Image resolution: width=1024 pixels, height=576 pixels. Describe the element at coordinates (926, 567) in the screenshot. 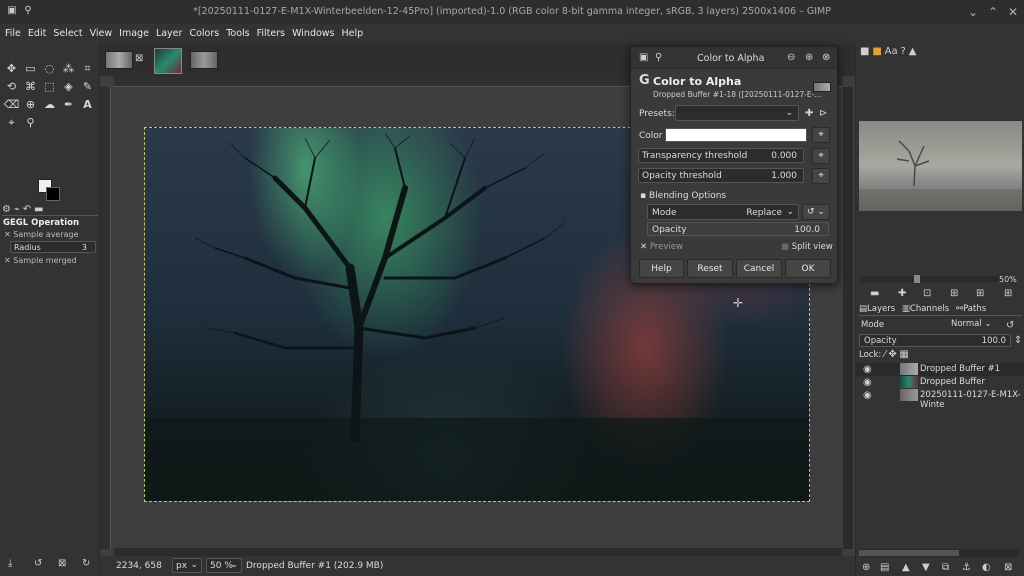

I see `lower-layer-icon: ▼` at that location.